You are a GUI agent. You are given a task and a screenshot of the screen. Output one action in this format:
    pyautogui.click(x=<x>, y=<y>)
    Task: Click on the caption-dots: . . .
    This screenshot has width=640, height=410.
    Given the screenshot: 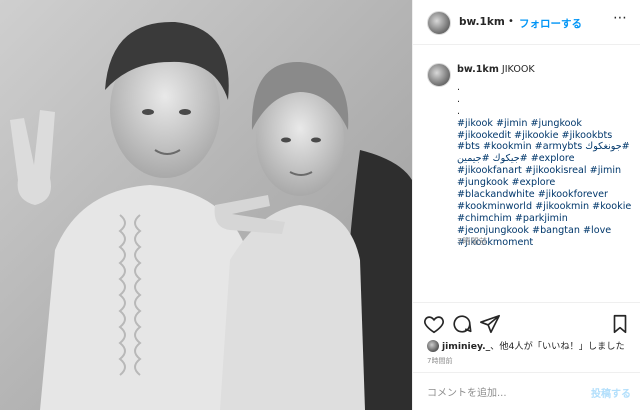 What is the action you would take?
    pyautogui.click(x=545, y=100)
    